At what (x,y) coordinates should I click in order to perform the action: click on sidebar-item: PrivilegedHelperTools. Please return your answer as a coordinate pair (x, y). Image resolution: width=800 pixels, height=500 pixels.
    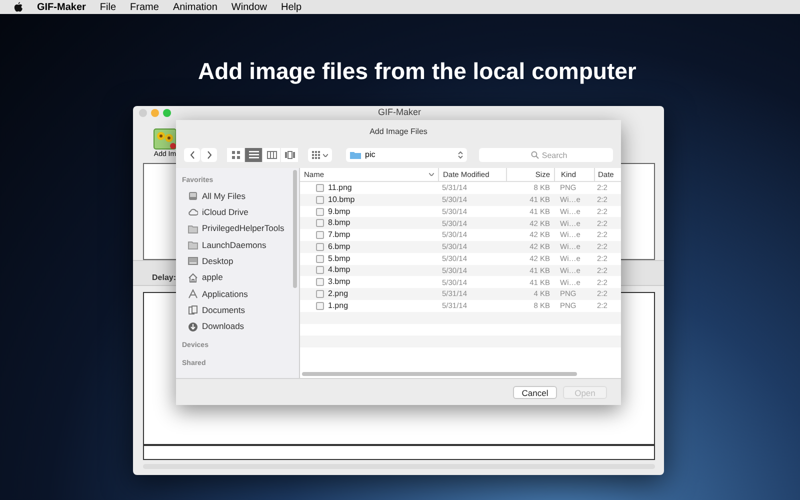
    Looking at the image, I should click on (243, 229).